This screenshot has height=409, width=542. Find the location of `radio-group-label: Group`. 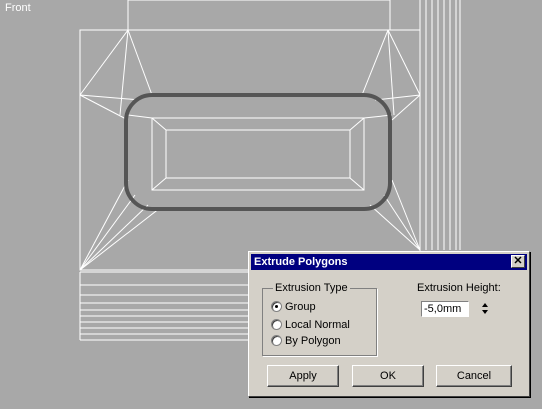

radio-group-label: Group is located at coordinates (300, 307).